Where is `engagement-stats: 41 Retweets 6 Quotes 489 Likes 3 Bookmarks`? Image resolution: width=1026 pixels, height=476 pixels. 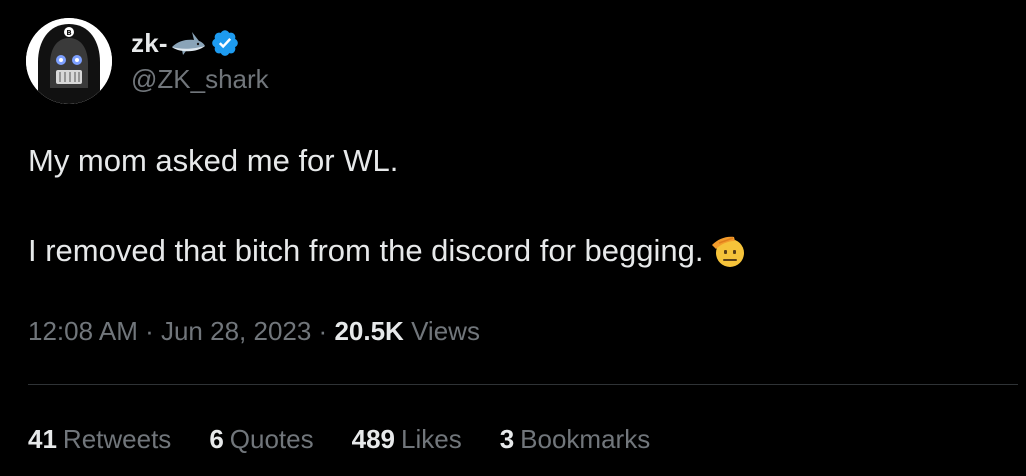
engagement-stats: 41 Retweets 6 Quotes 489 Likes 3 Bookmarks is located at coordinates (358, 439).